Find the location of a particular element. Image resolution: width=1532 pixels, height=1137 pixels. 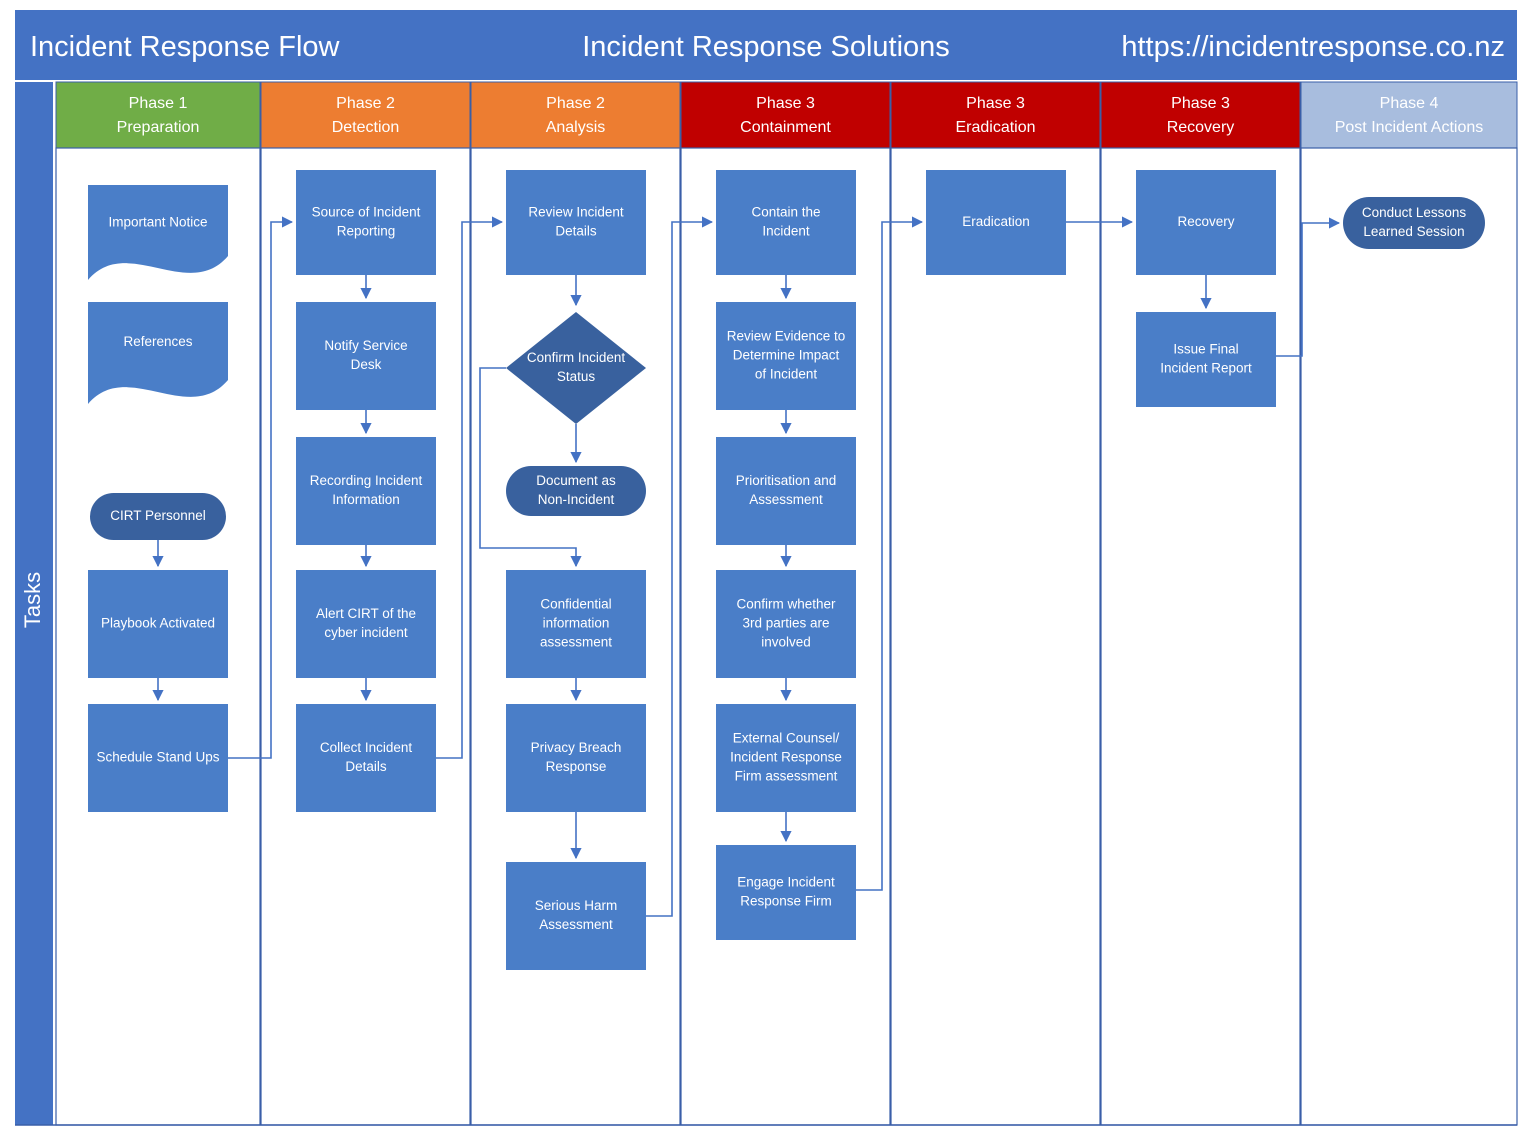

node-label-external-counsel: Incident Response is located at coordinates (786, 757).